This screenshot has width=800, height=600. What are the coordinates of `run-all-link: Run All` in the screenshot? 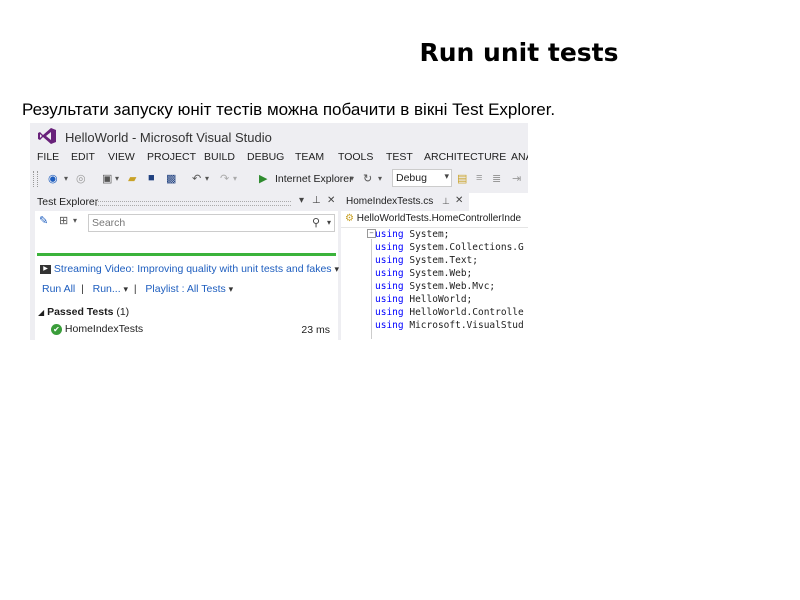 It's located at (58, 289).